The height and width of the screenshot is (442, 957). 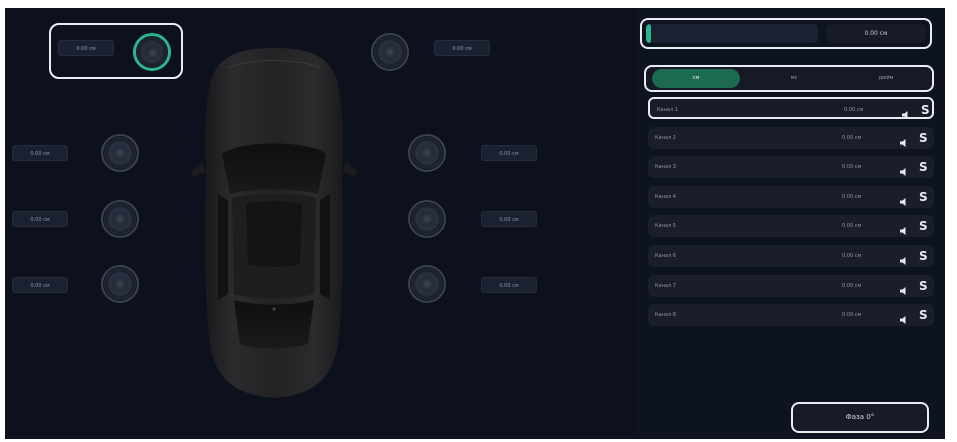 I want to click on channel-name: Канал 6, so click(x=665, y=256).